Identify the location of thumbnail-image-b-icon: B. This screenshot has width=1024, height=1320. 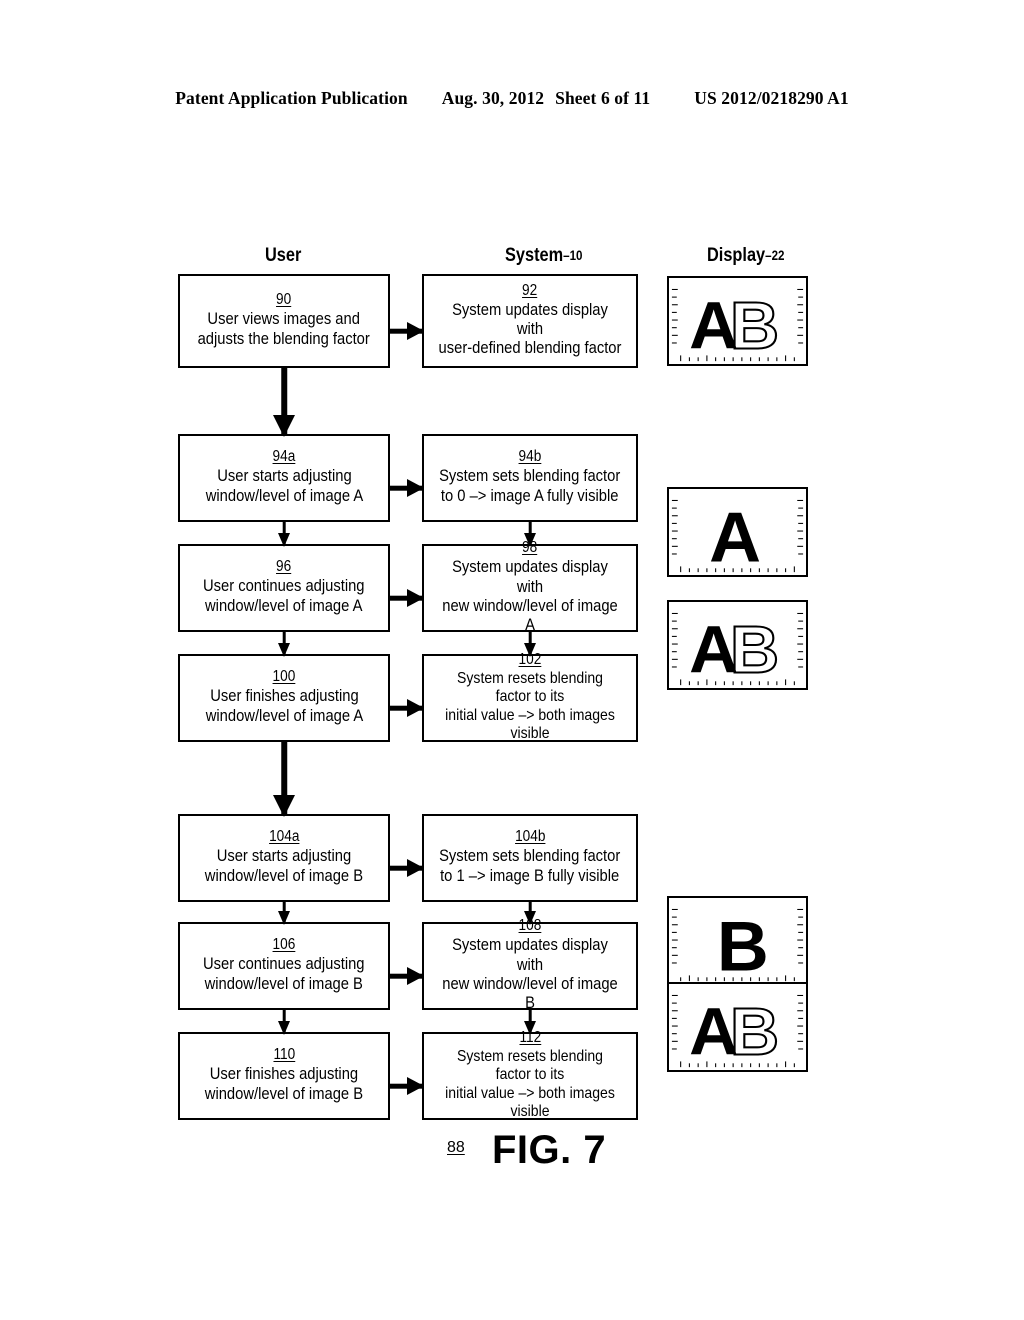
(737, 945).